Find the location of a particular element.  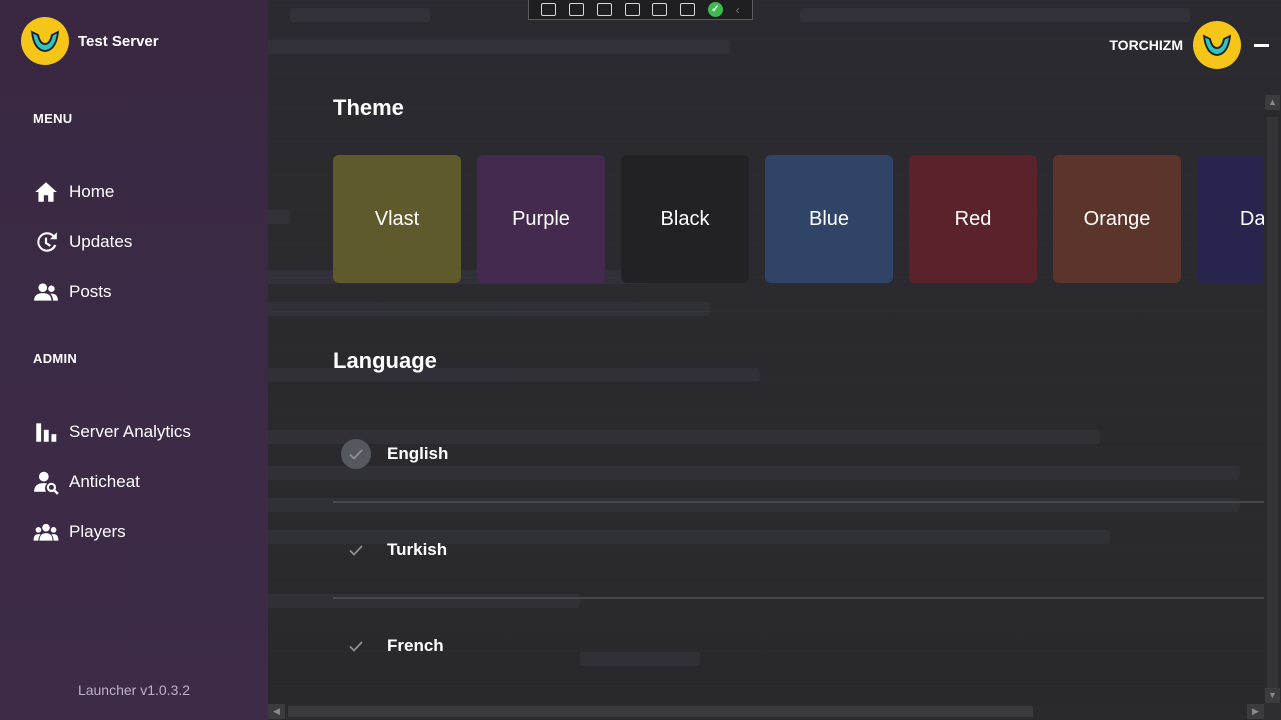

theme-option-dark: Dark is located at coordinates (1230, 219).